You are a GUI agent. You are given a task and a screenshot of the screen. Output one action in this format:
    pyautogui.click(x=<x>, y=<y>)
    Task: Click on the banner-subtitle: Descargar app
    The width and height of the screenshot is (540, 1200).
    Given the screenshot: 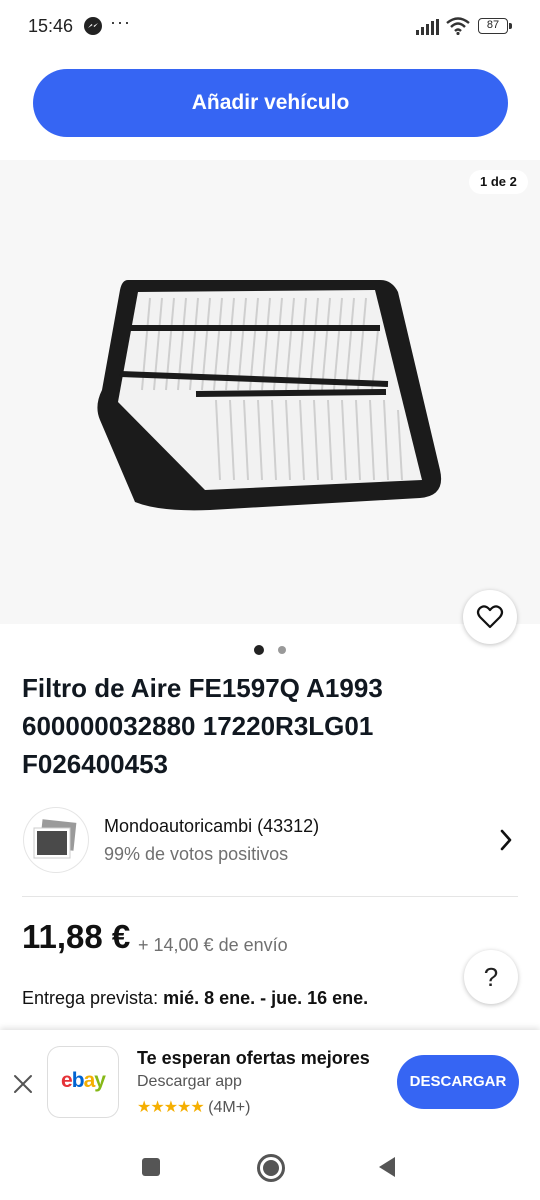 What is the action you would take?
    pyautogui.click(x=189, y=1081)
    